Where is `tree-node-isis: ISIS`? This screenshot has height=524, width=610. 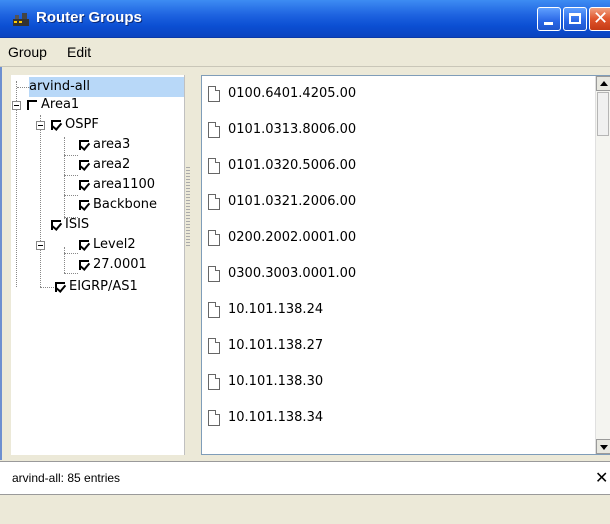
tree-node-isis: ISIS is located at coordinates (70, 225).